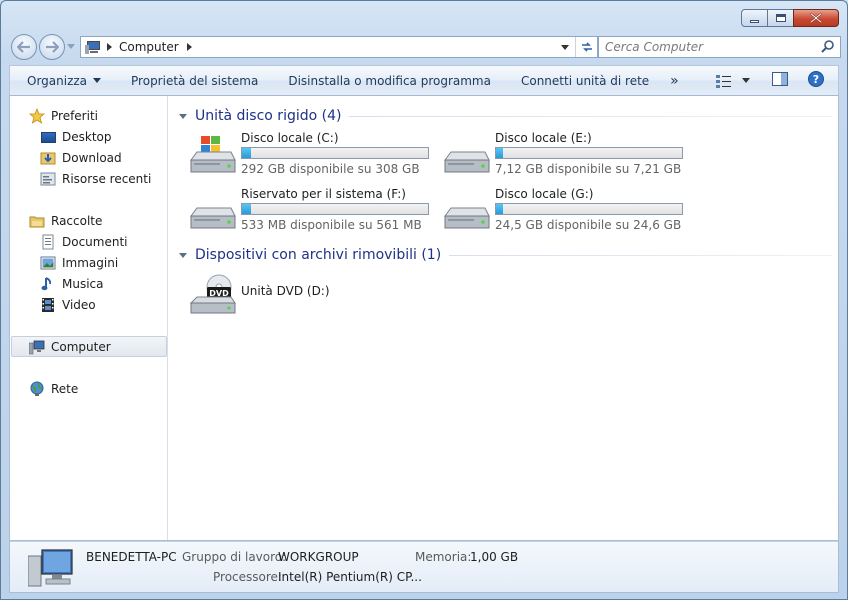 This screenshot has height=600, width=848. What do you see at coordinates (48, 305) in the screenshot?
I see `film-strip-icon` at bounding box center [48, 305].